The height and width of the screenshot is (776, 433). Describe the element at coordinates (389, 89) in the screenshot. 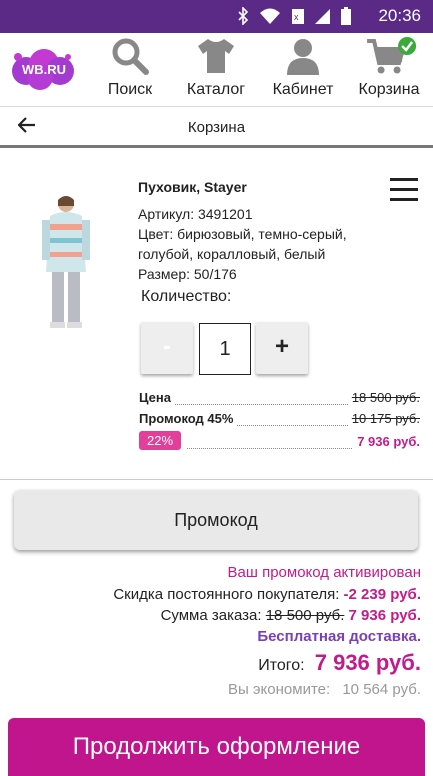

I see `nav-cart-label: Корзина` at that location.